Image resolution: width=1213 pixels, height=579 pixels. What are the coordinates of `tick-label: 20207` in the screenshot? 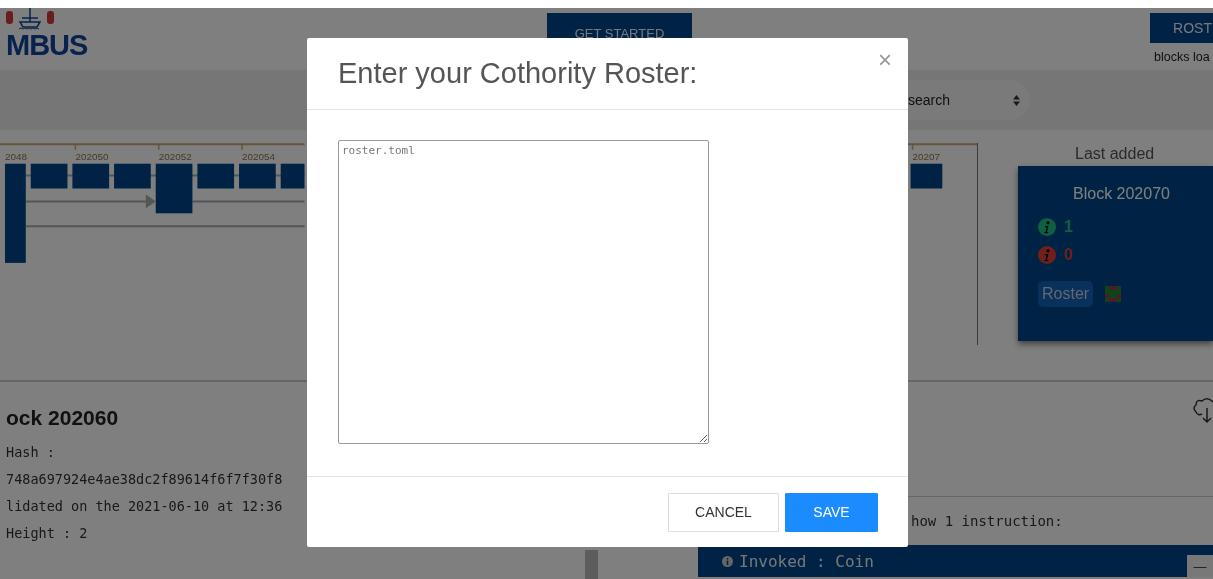 It's located at (926, 156).